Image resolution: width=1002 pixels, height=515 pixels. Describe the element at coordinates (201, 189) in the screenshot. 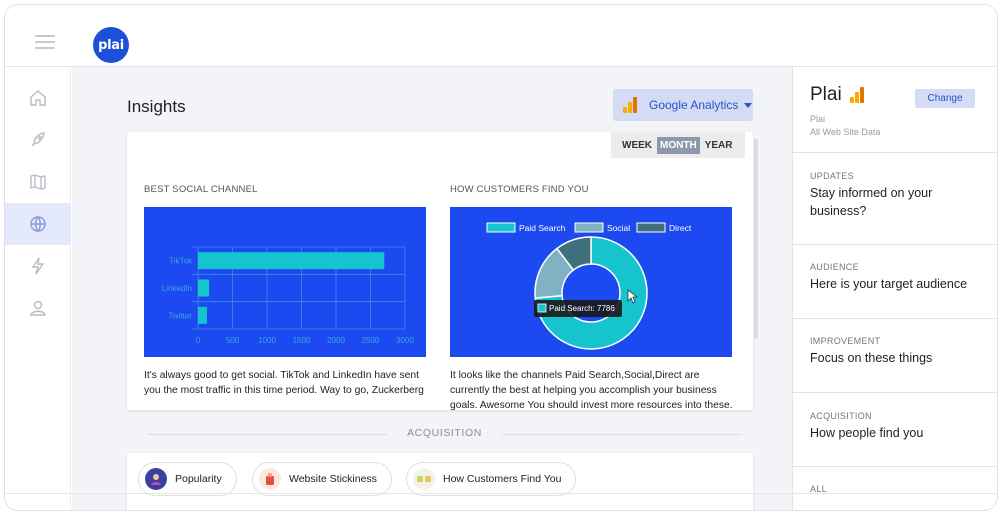

I see `best-social-label: BEST SOCIAL CHANNEL` at that location.